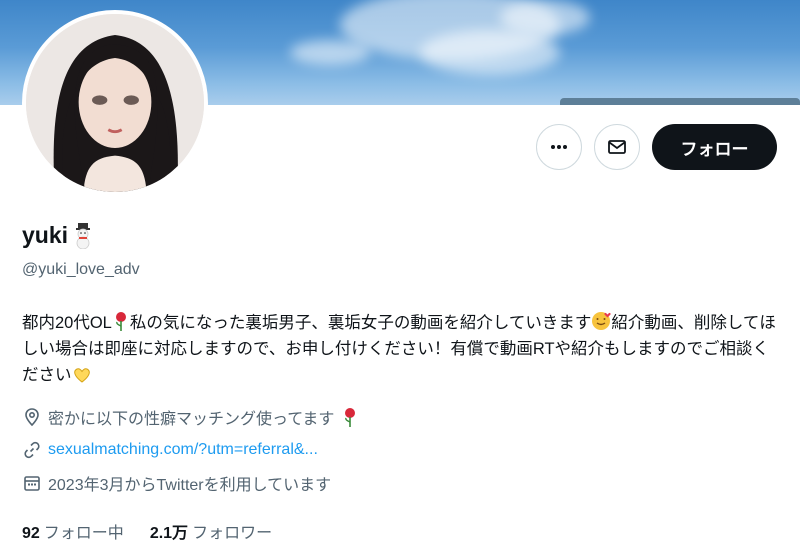  What do you see at coordinates (81, 269) in the screenshot?
I see `user-handle: @yuki_love_adv` at bounding box center [81, 269].